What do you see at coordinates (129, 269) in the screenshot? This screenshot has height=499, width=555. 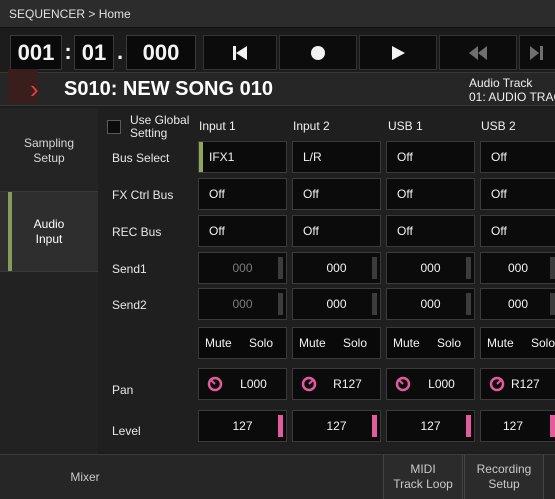 I see `label-send1: Send1` at bounding box center [129, 269].